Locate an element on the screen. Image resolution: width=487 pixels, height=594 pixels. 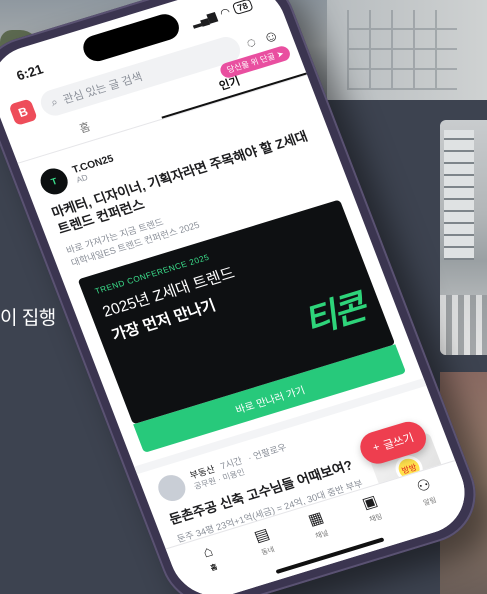
avatar is located at coordinates (172, 488).